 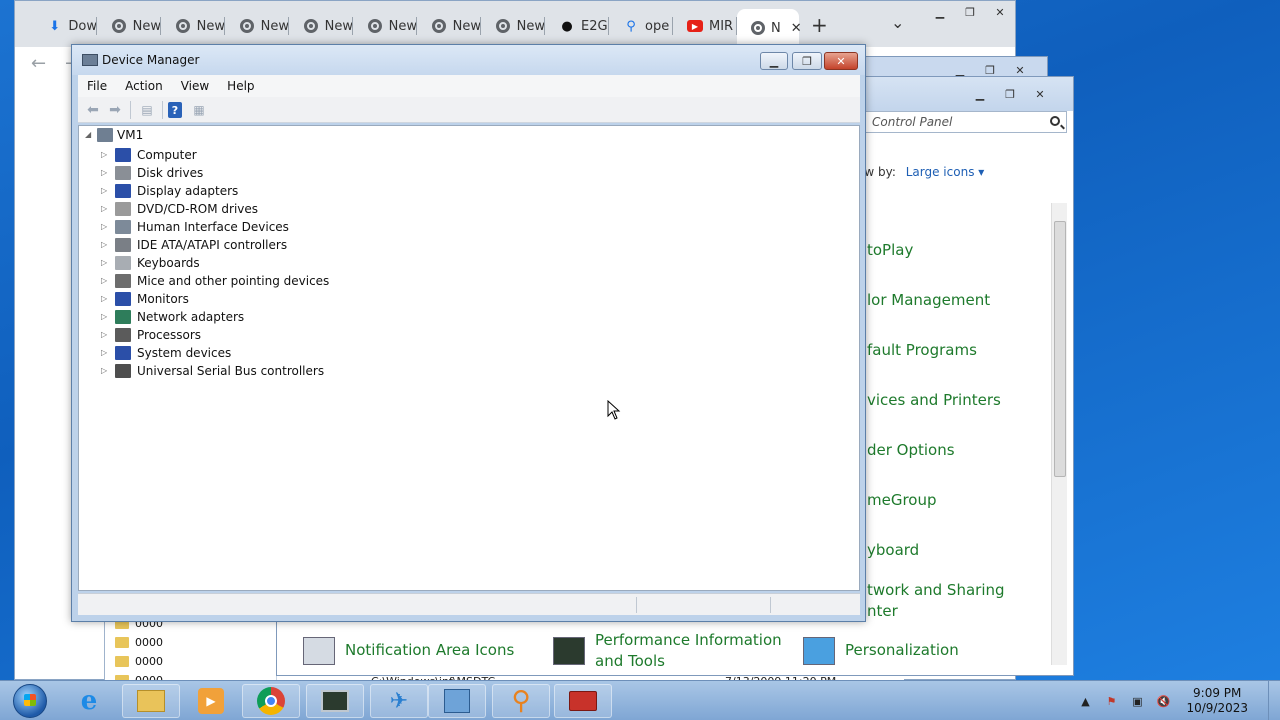 I want to click on control-panel-item-link: toPlay, so click(x=890, y=250).